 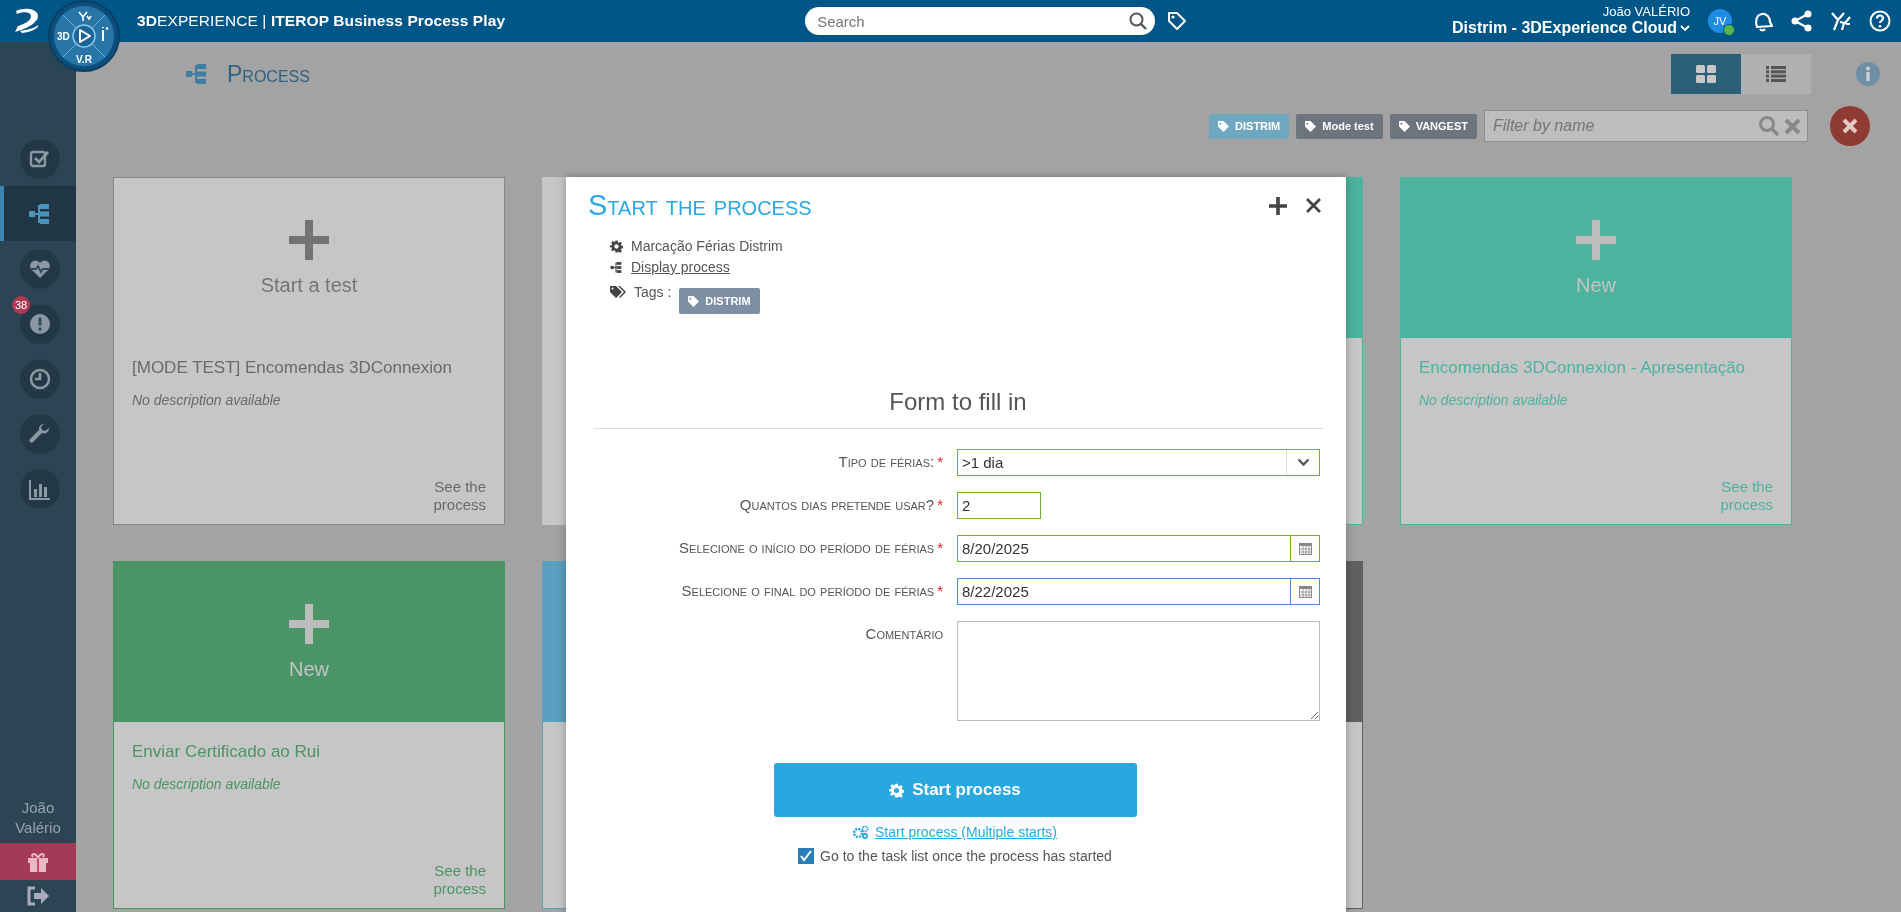 What do you see at coordinates (680, 267) in the screenshot?
I see `display-process-link: Display process` at bounding box center [680, 267].